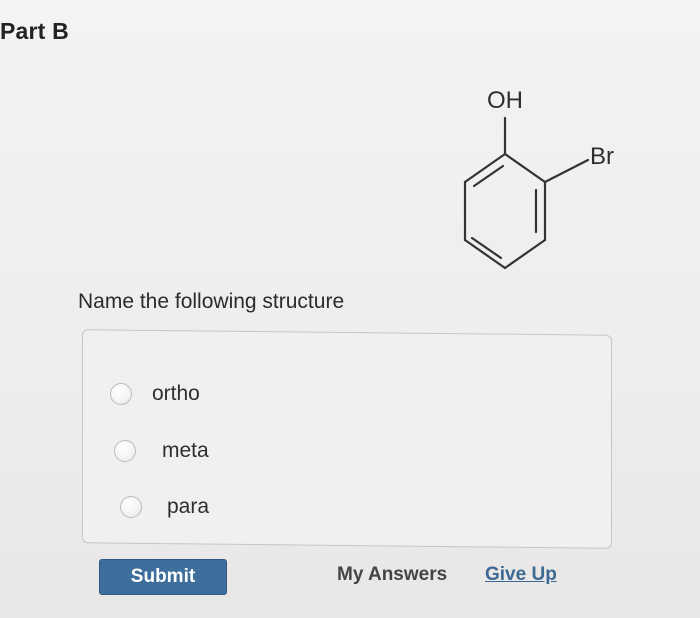 The image size is (700, 618). I want to click on give-up-link: Give Up, so click(521, 575).